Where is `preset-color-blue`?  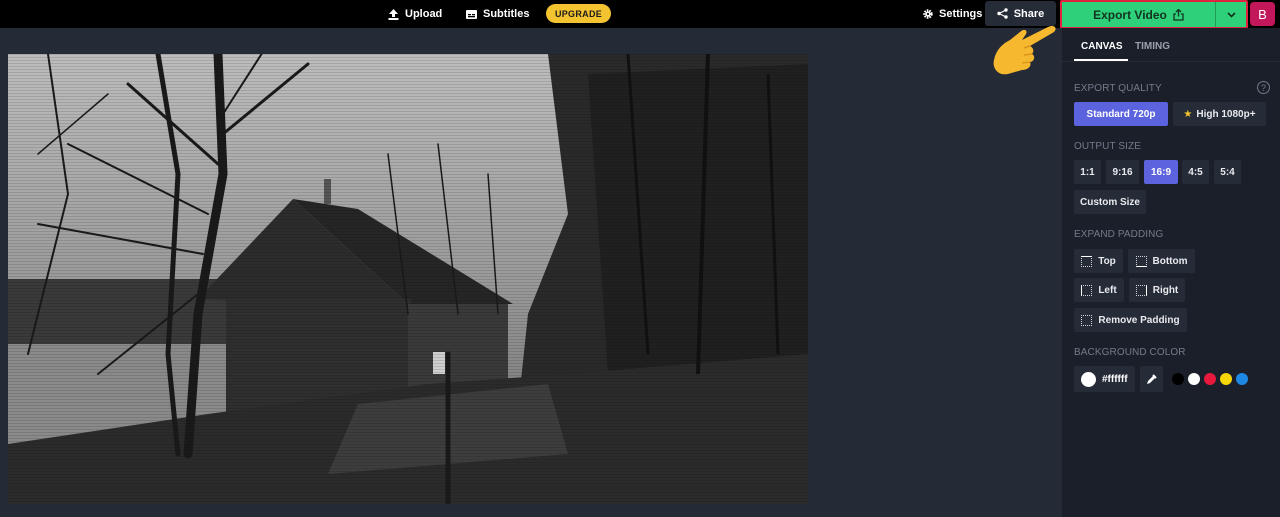
preset-color-blue is located at coordinates (1242, 379).